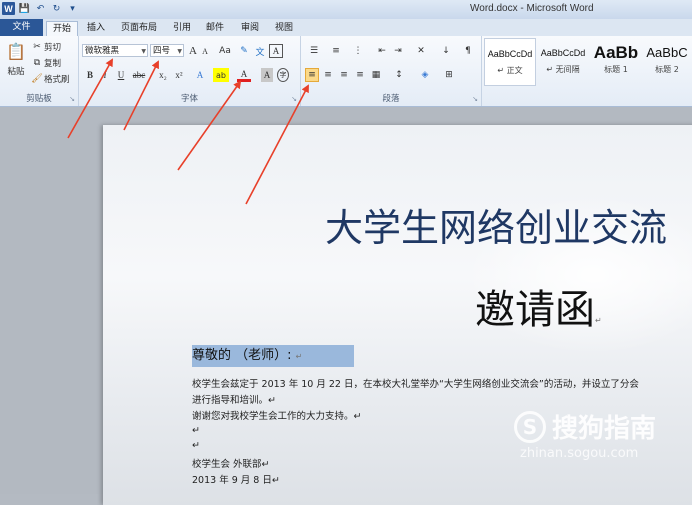 The height and width of the screenshot is (505, 692). I want to click on watermark-text: 搜狗指南, so click(604, 429).